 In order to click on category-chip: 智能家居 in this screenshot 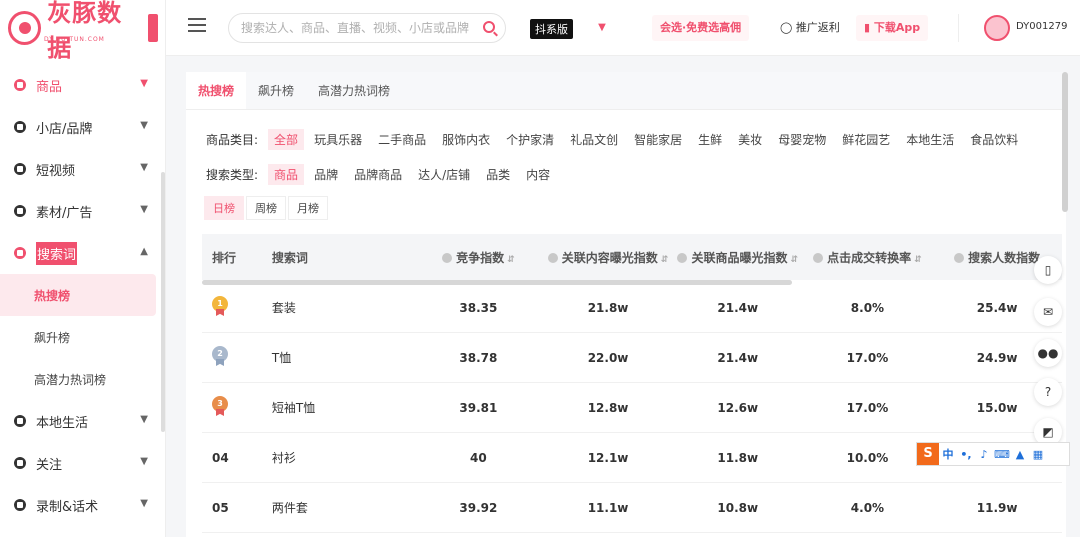, I will do `click(658, 139)`.